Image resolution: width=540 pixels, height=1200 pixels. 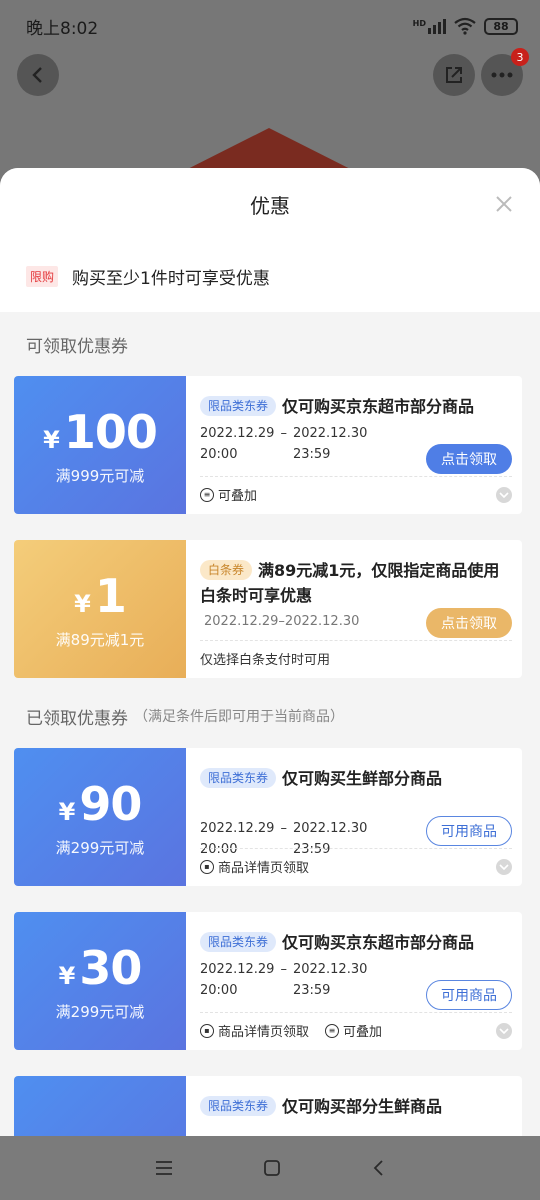 I want to click on top-bar: 3, so click(x=270, y=75).